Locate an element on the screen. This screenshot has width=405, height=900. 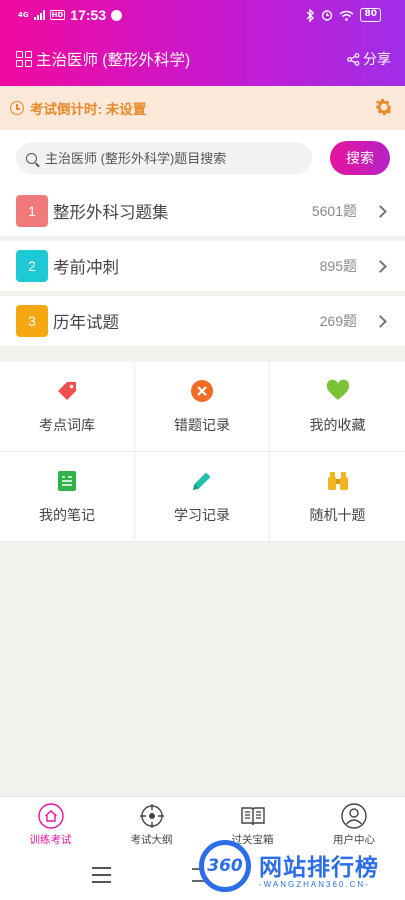
grid-item-favorites: 我的收藏 is located at coordinates (337, 407).